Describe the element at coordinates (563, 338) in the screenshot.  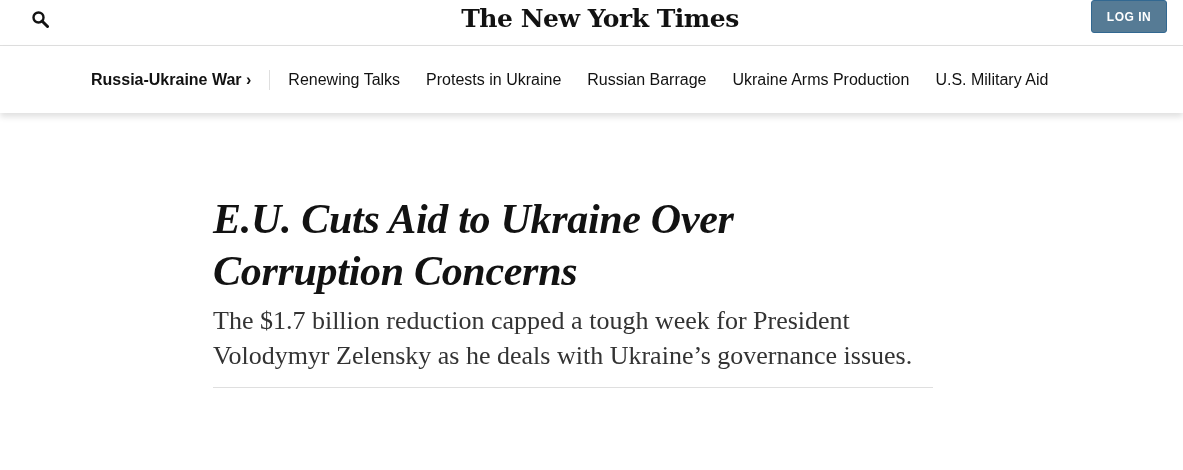
I see `article-summary: The $1.7 billion reduction capped a tough week for President Volodymyr Zelensky as he deals with Ukraine’s governance issues.` at that location.